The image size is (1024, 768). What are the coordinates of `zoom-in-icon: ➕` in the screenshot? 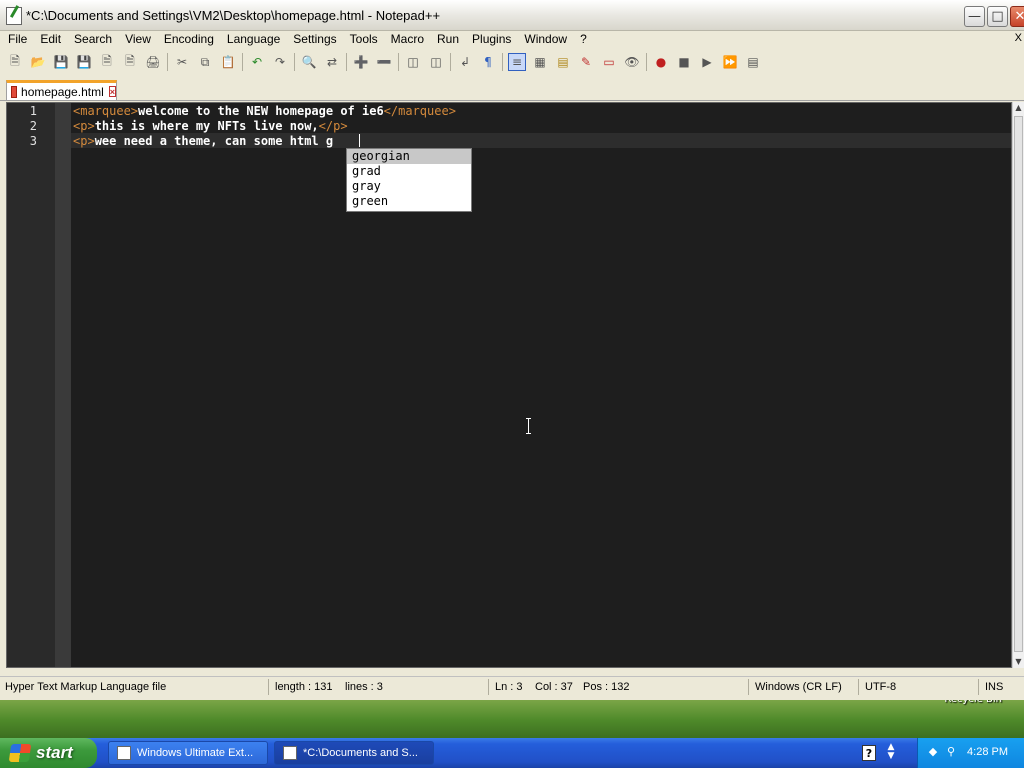 It's located at (361, 62).